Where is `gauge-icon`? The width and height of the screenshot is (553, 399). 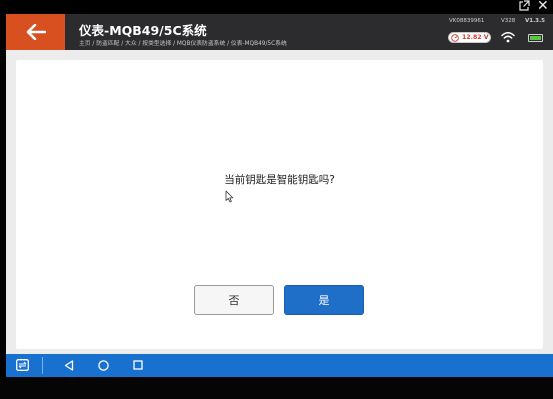 gauge-icon is located at coordinates (455, 37).